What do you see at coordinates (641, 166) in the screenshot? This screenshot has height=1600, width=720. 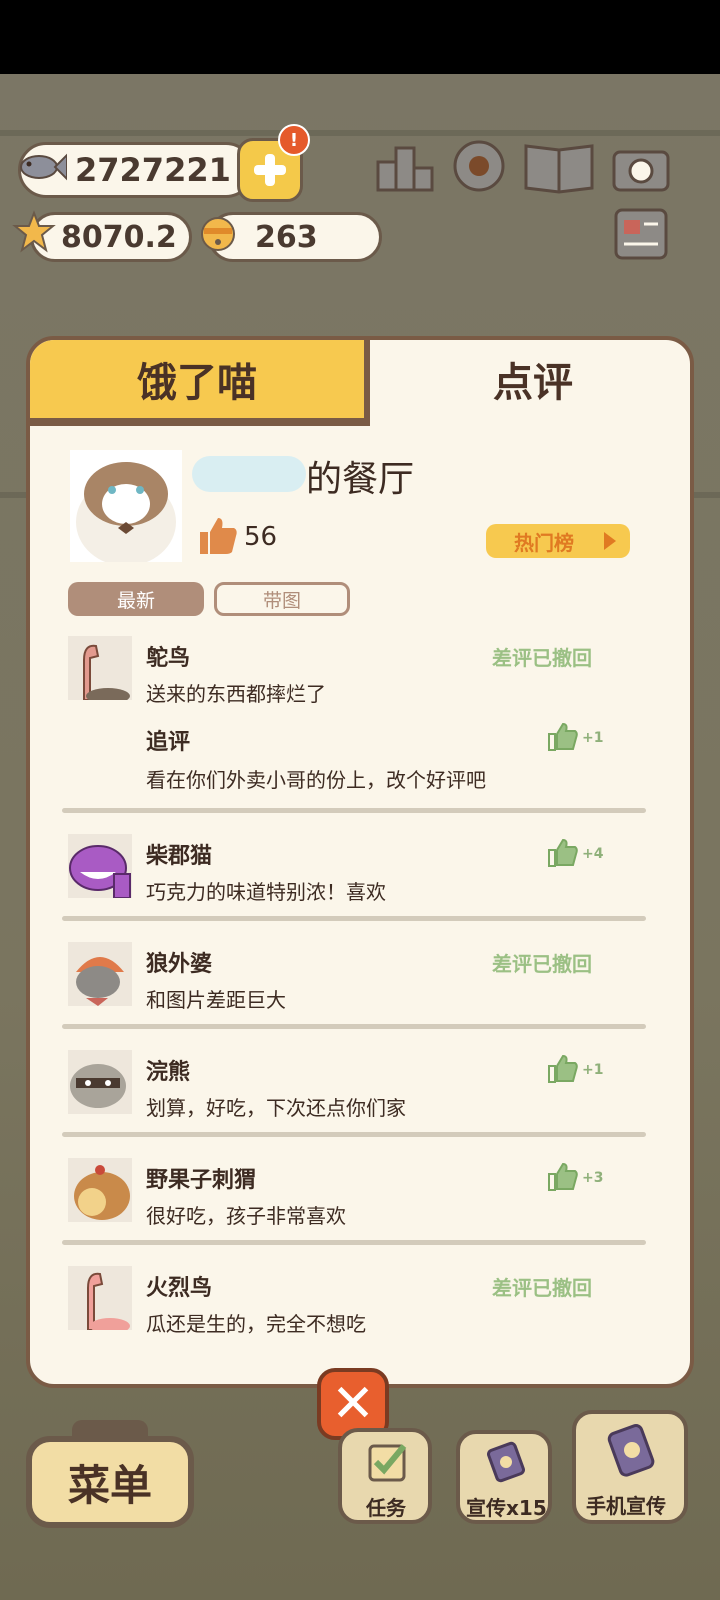 I see `camera-icon` at bounding box center [641, 166].